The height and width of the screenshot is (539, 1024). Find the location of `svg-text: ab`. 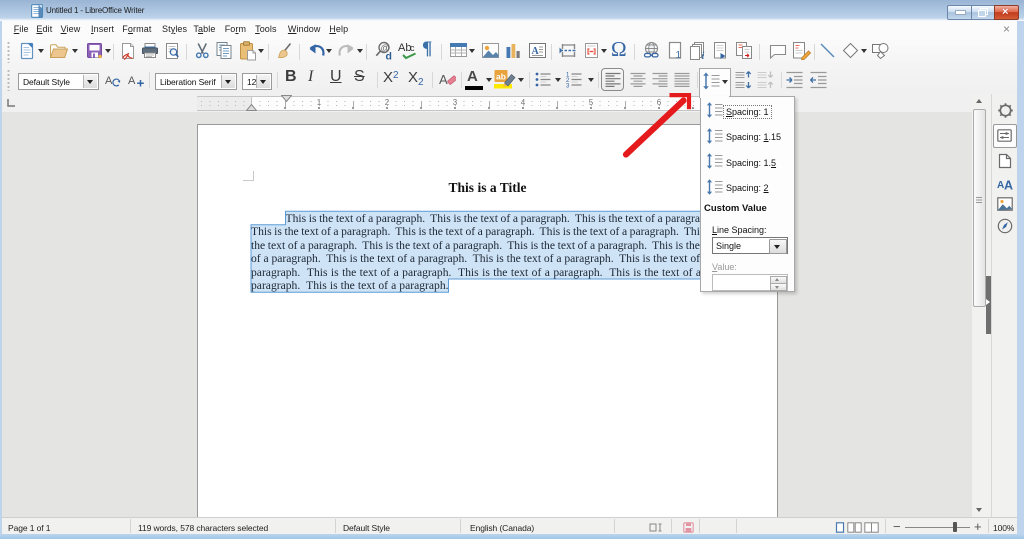

svg-text: ab is located at coordinates (501, 77).